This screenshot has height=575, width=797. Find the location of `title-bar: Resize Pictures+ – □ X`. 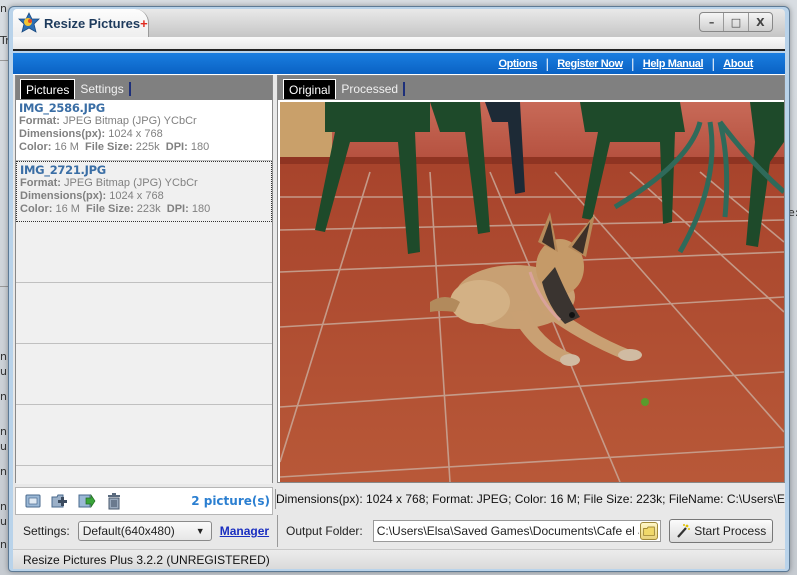

title-bar: Resize Pictures+ – □ X is located at coordinates (399, 23).